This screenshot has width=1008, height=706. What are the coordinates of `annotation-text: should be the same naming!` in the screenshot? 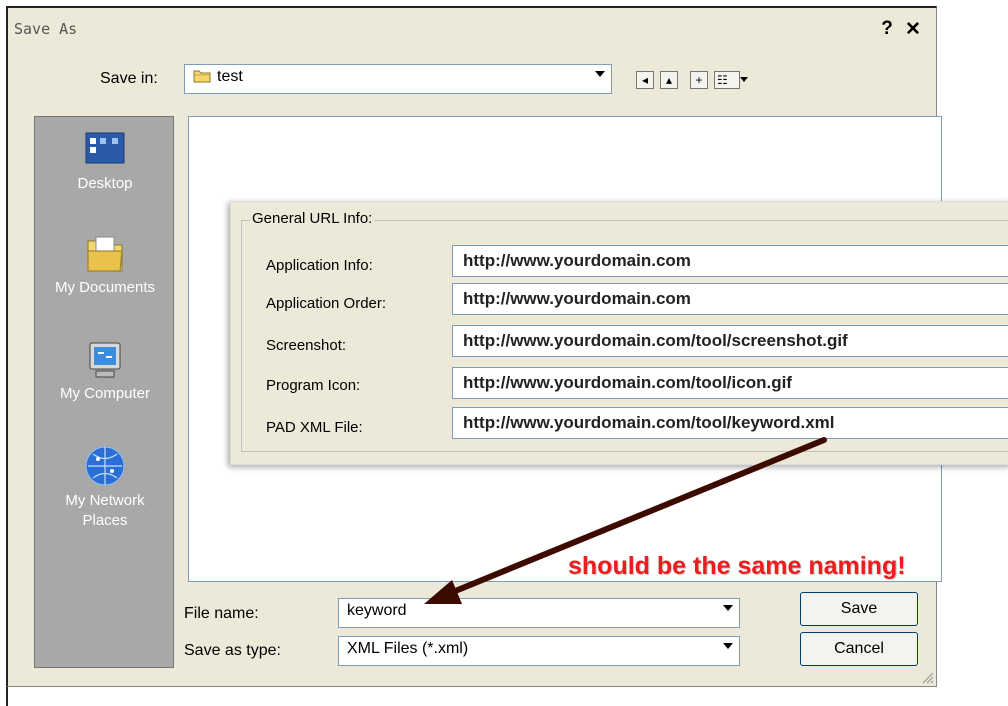 It's located at (737, 566).